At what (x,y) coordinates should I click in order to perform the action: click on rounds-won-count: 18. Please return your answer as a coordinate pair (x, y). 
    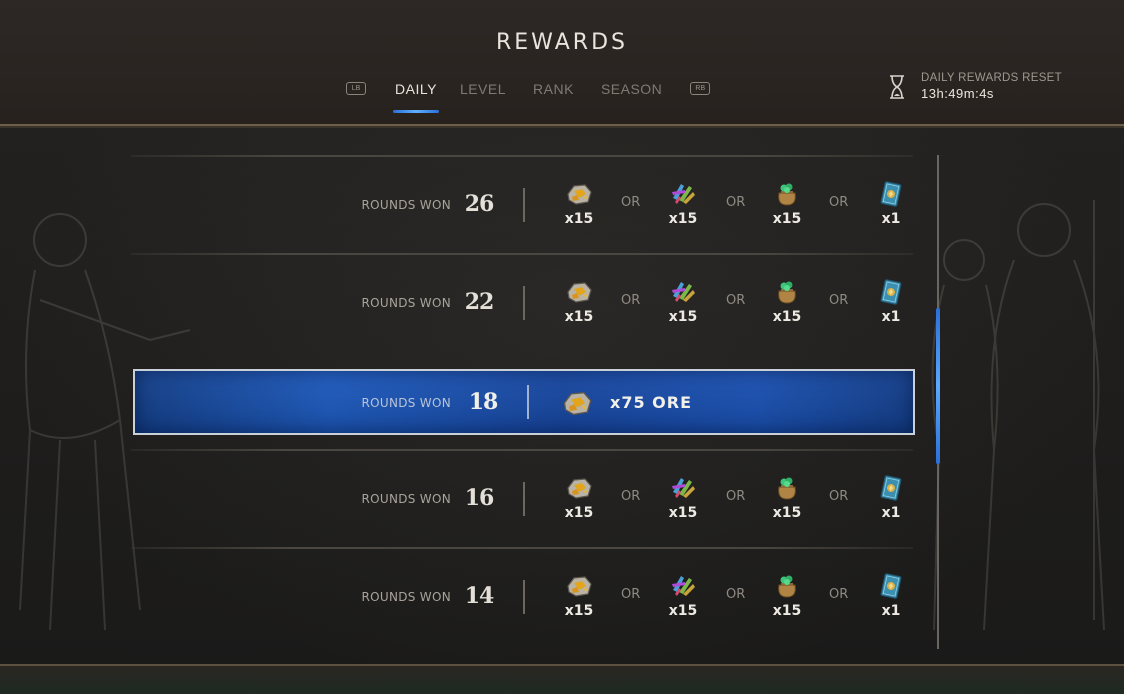
    Looking at the image, I should click on (483, 402).